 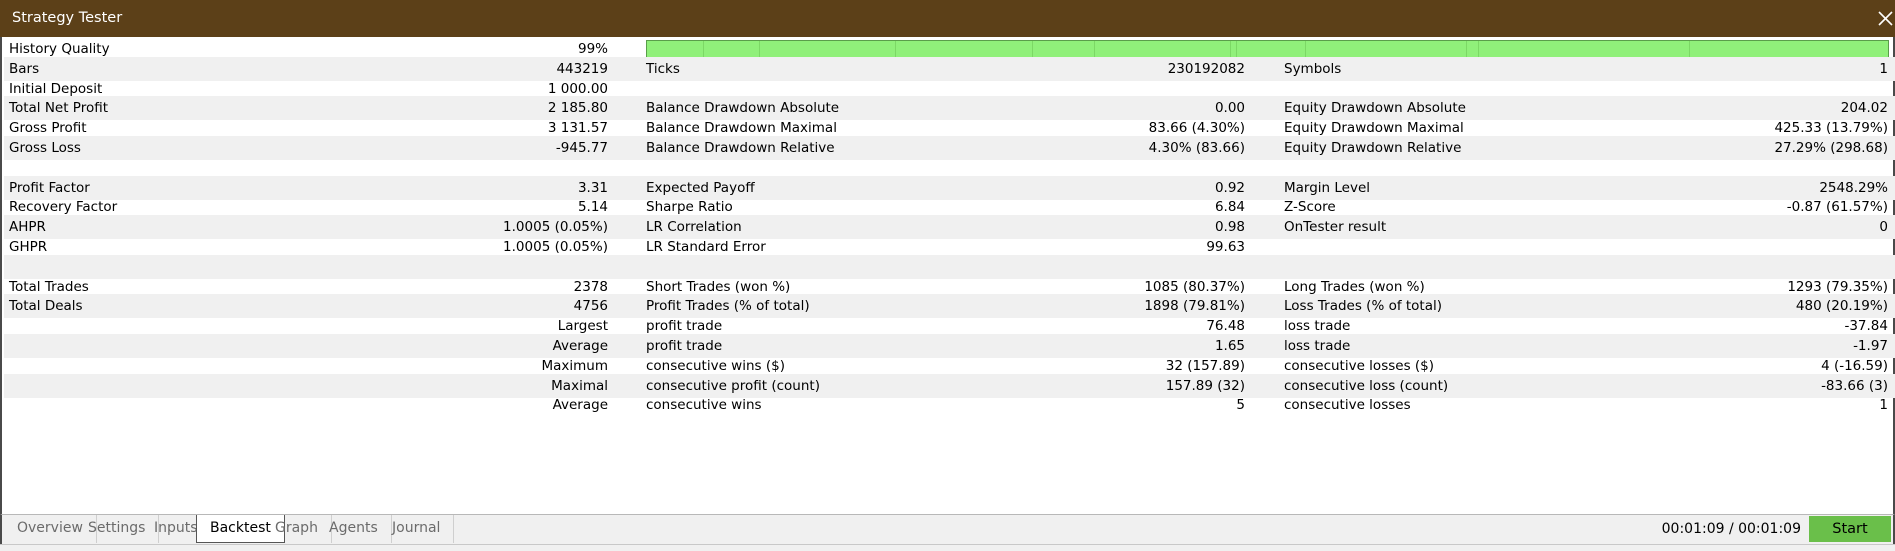 I want to click on title-bar: Strategy Tester, so click(x=947, y=18).